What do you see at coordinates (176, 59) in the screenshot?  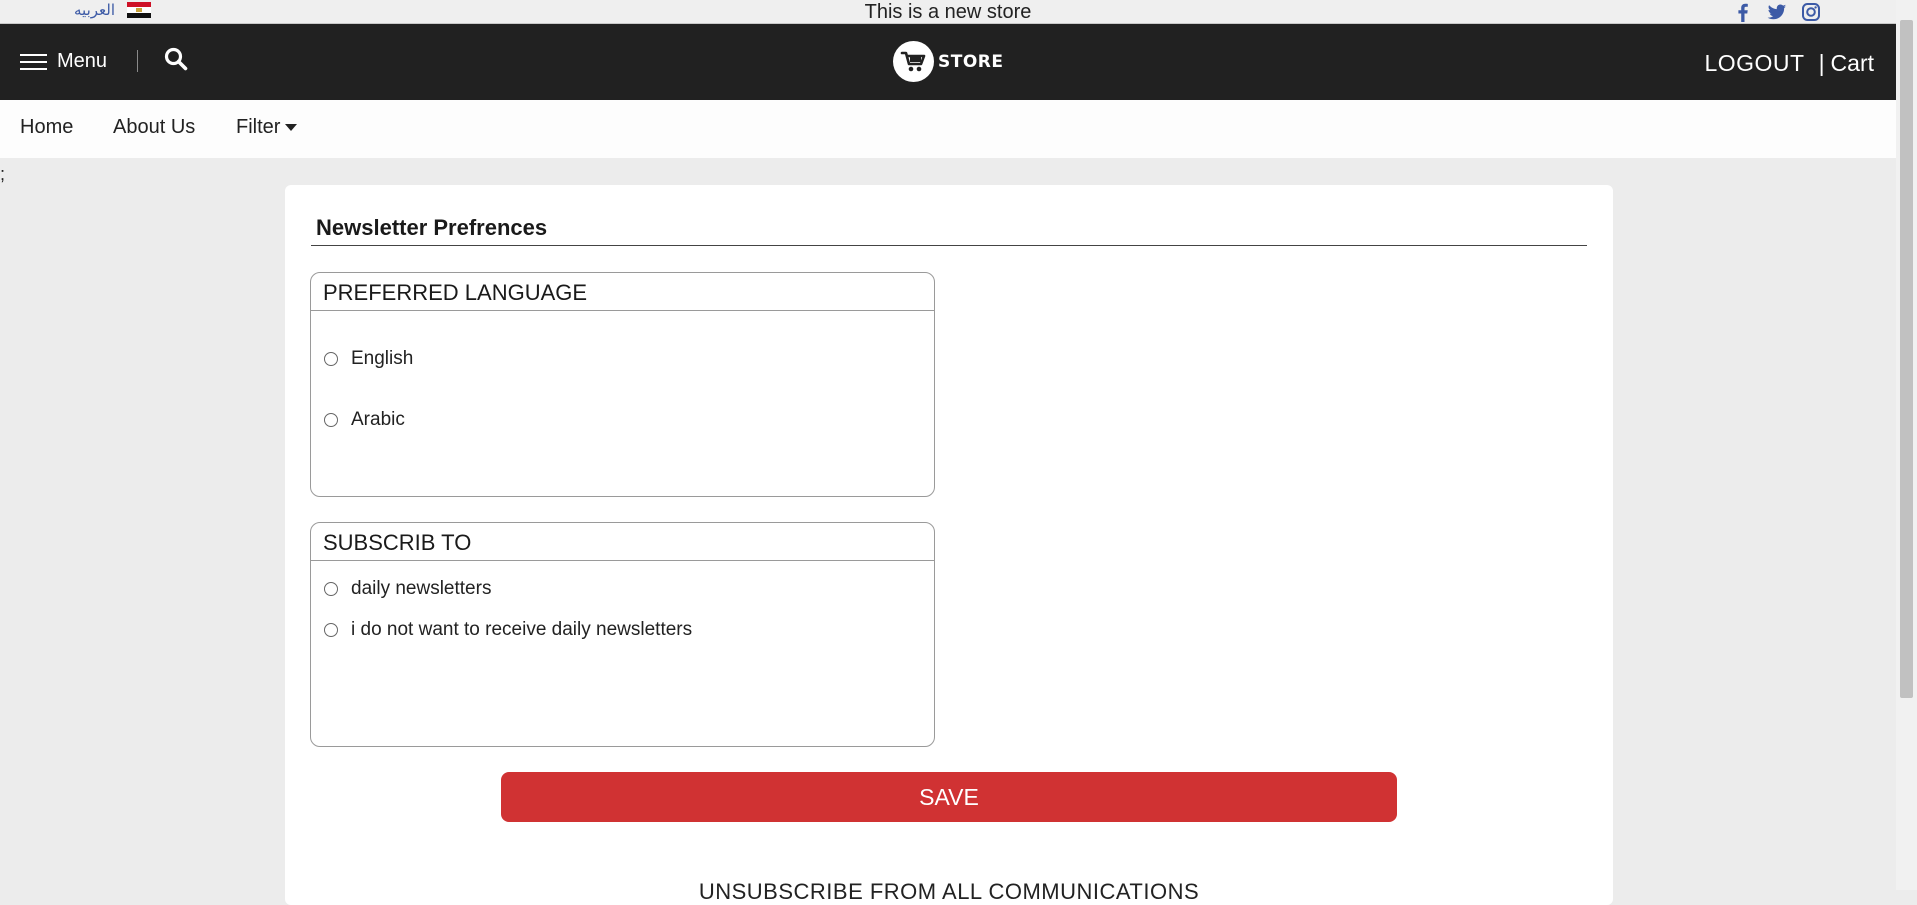 I see `search-icon` at bounding box center [176, 59].